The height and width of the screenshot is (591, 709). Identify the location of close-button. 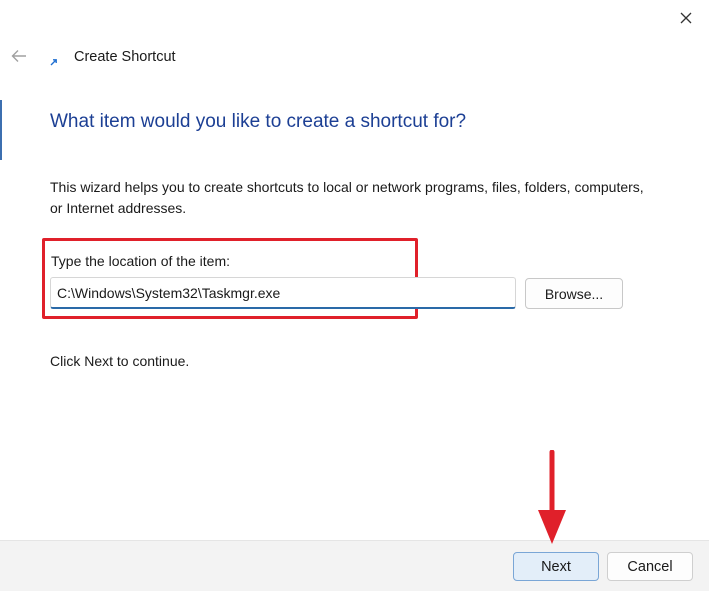
(685, 18).